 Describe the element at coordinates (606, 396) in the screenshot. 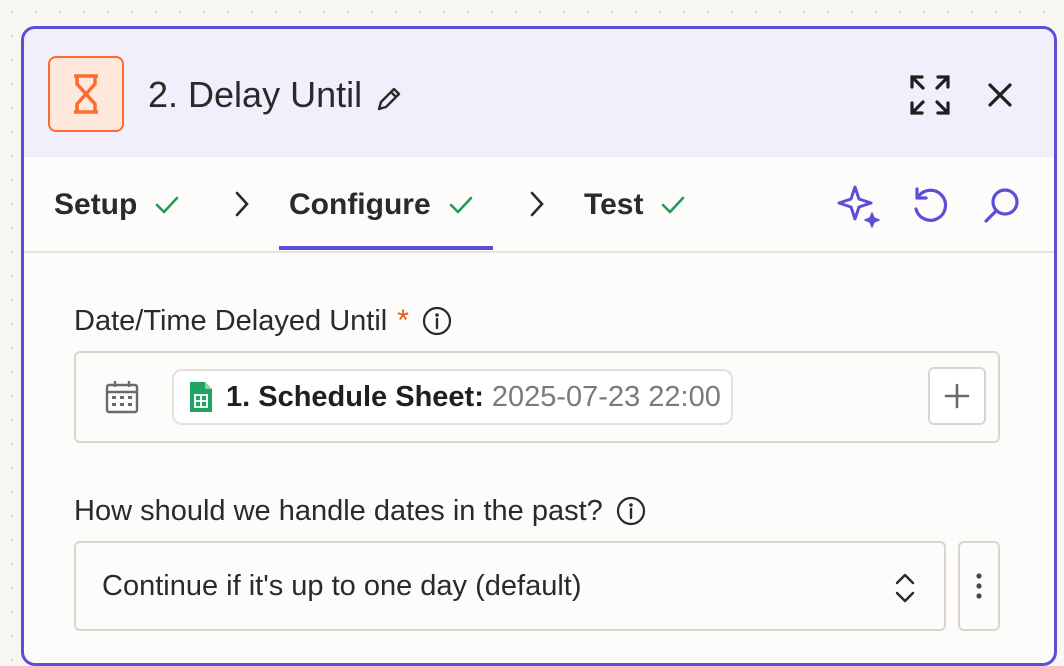

I see `pill-value: 2025-07-23 22:00` at that location.